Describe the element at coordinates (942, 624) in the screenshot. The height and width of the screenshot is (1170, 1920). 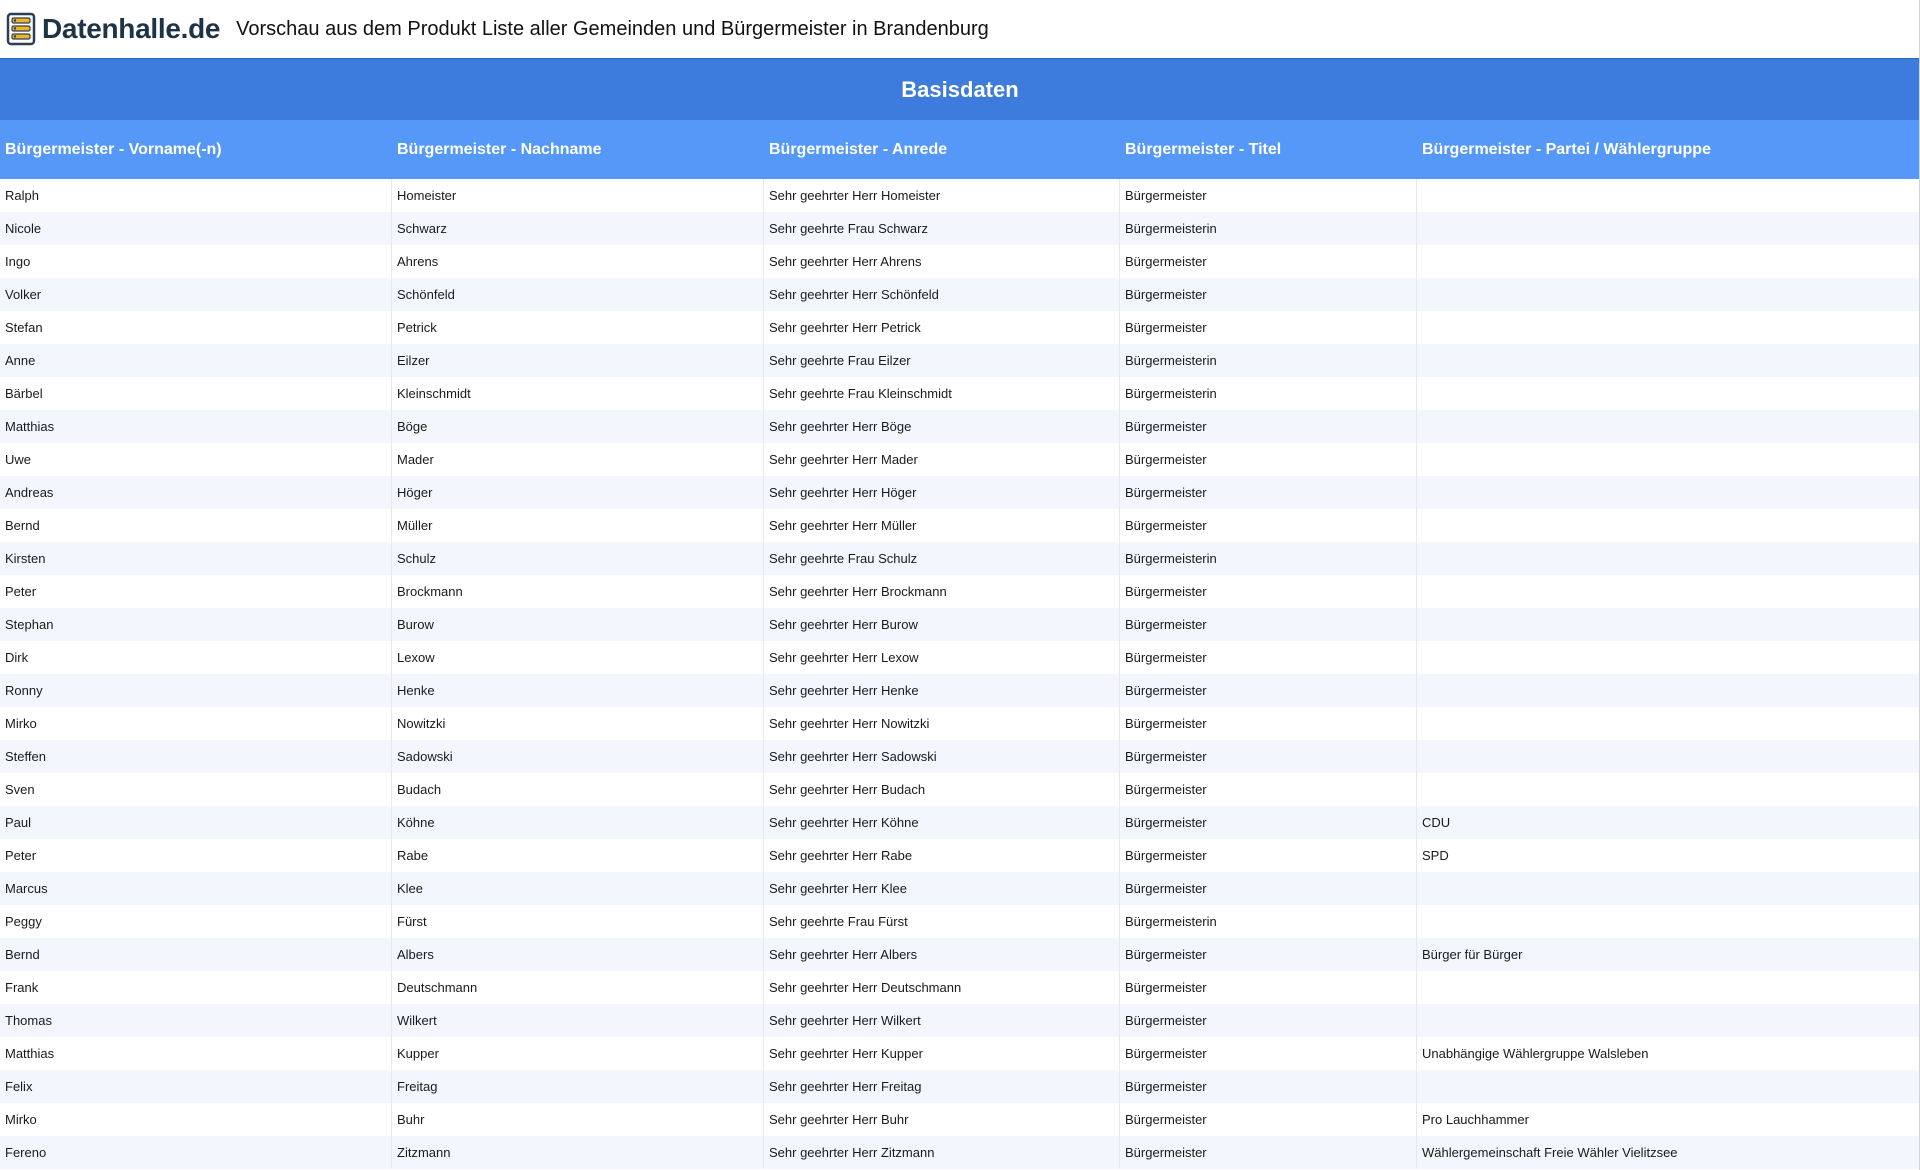
I see `cell-anrede: Sehr geehrter Herr Burow` at that location.